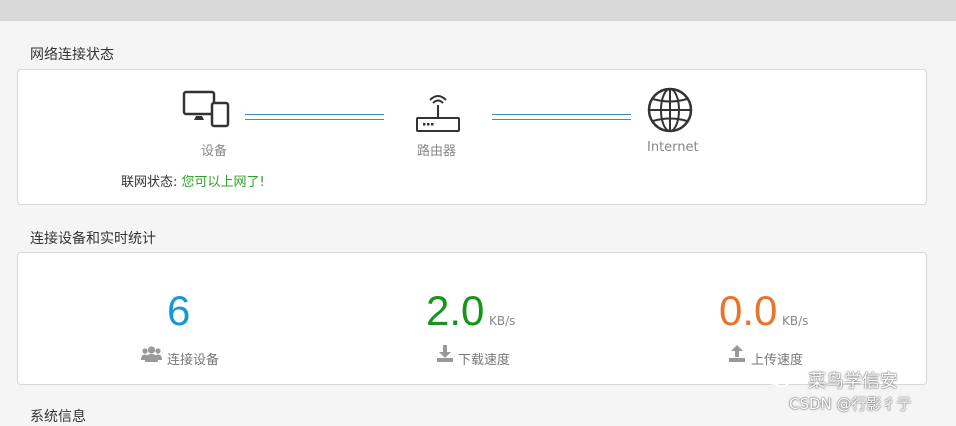  I want to click on router-icon, so click(438, 113).